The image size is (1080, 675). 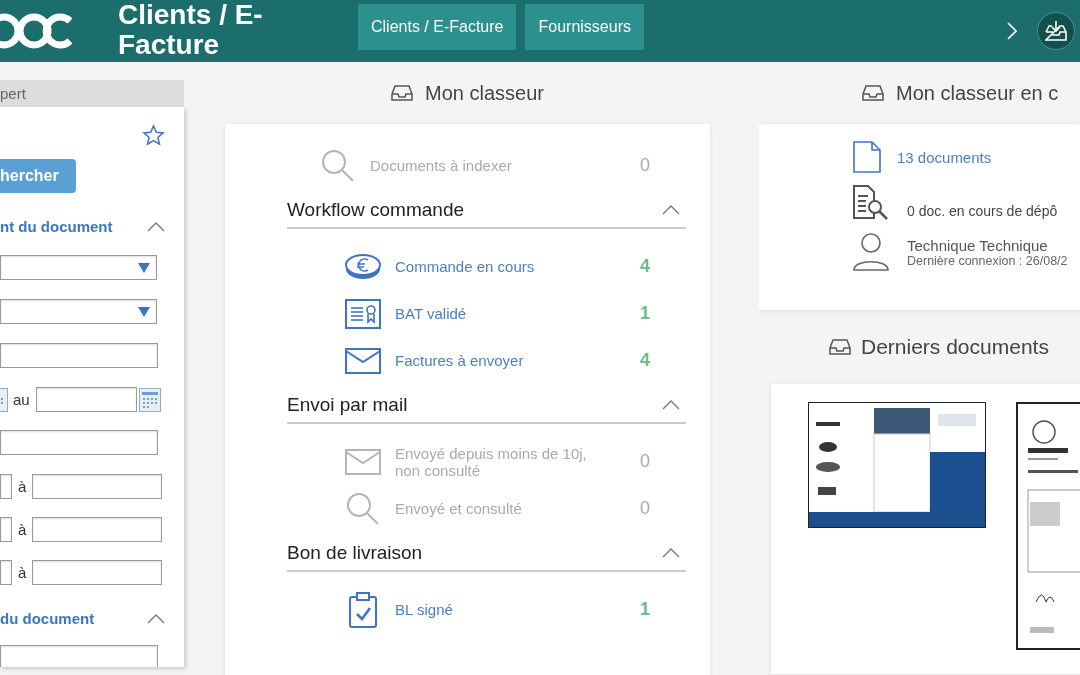 What do you see at coordinates (944, 157) in the screenshot?
I see `documents-link: 13 documents` at bounding box center [944, 157].